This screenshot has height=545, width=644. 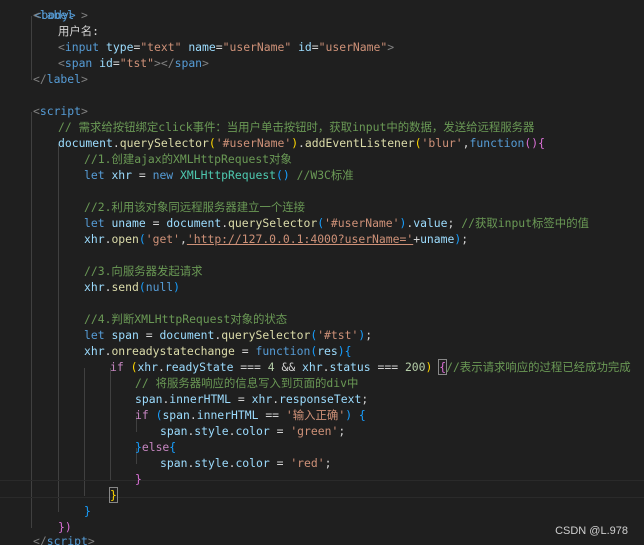 What do you see at coordinates (65, 527) in the screenshot?
I see `code-token: })` at bounding box center [65, 527].